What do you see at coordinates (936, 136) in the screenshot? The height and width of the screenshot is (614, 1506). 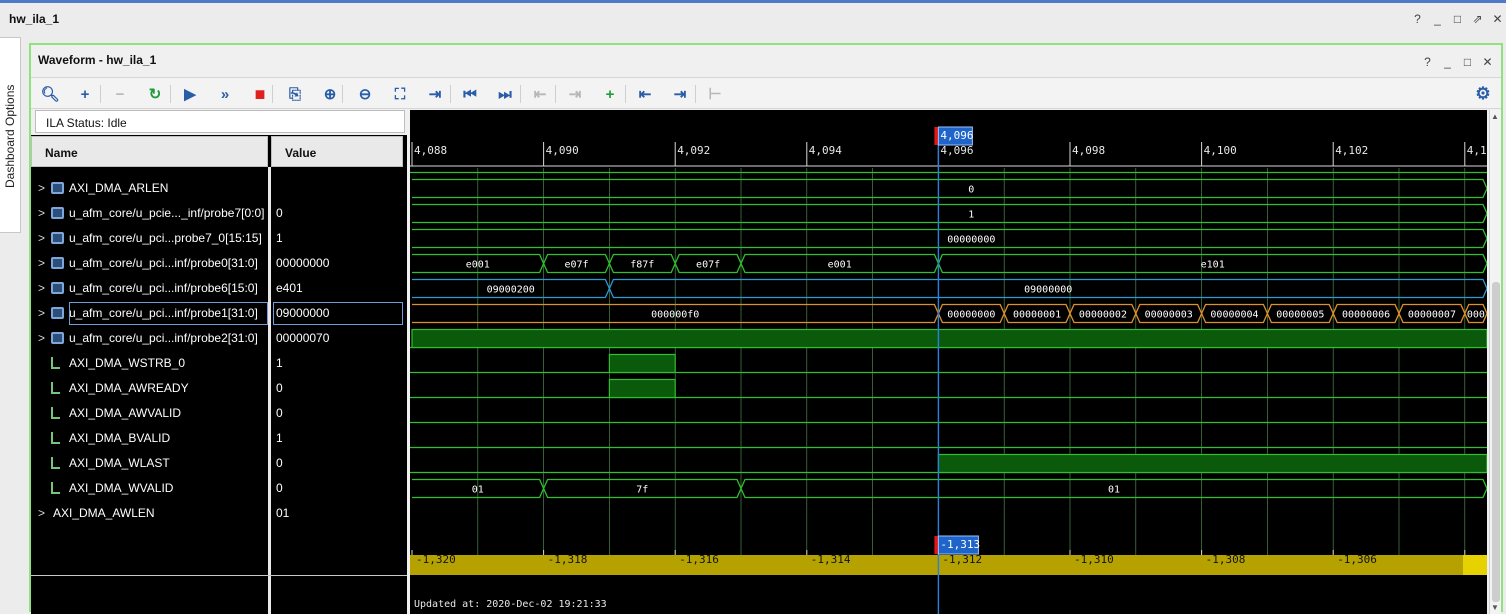 I see `cursor-marker-flag` at bounding box center [936, 136].